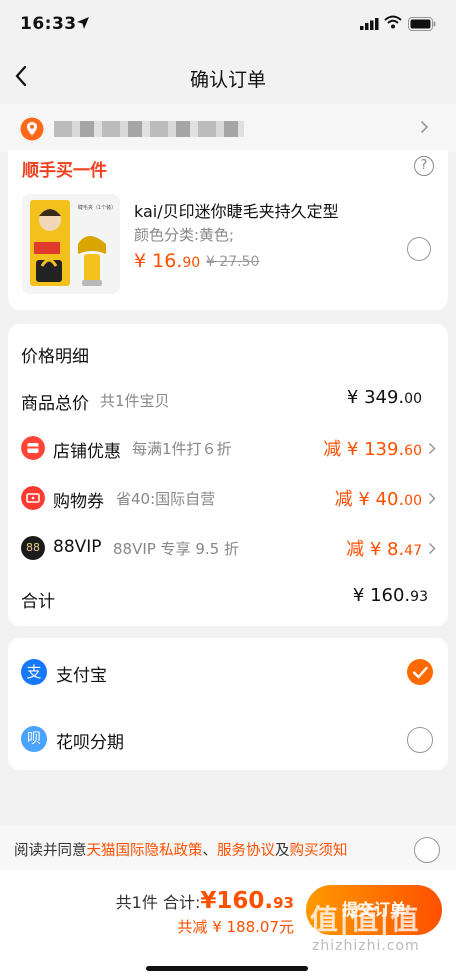  I want to click on agreement-bar: 阅读并同意天猫国际隐私政策、服务协议及购买须知, so click(228, 848).